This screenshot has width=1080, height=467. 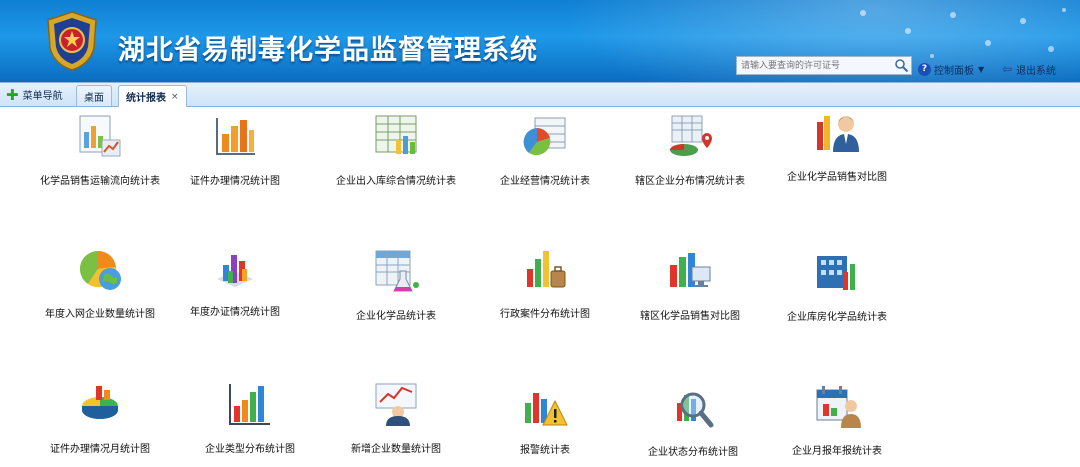 I want to click on report-label: 企业出入库综合情况统计表, so click(x=396, y=181).